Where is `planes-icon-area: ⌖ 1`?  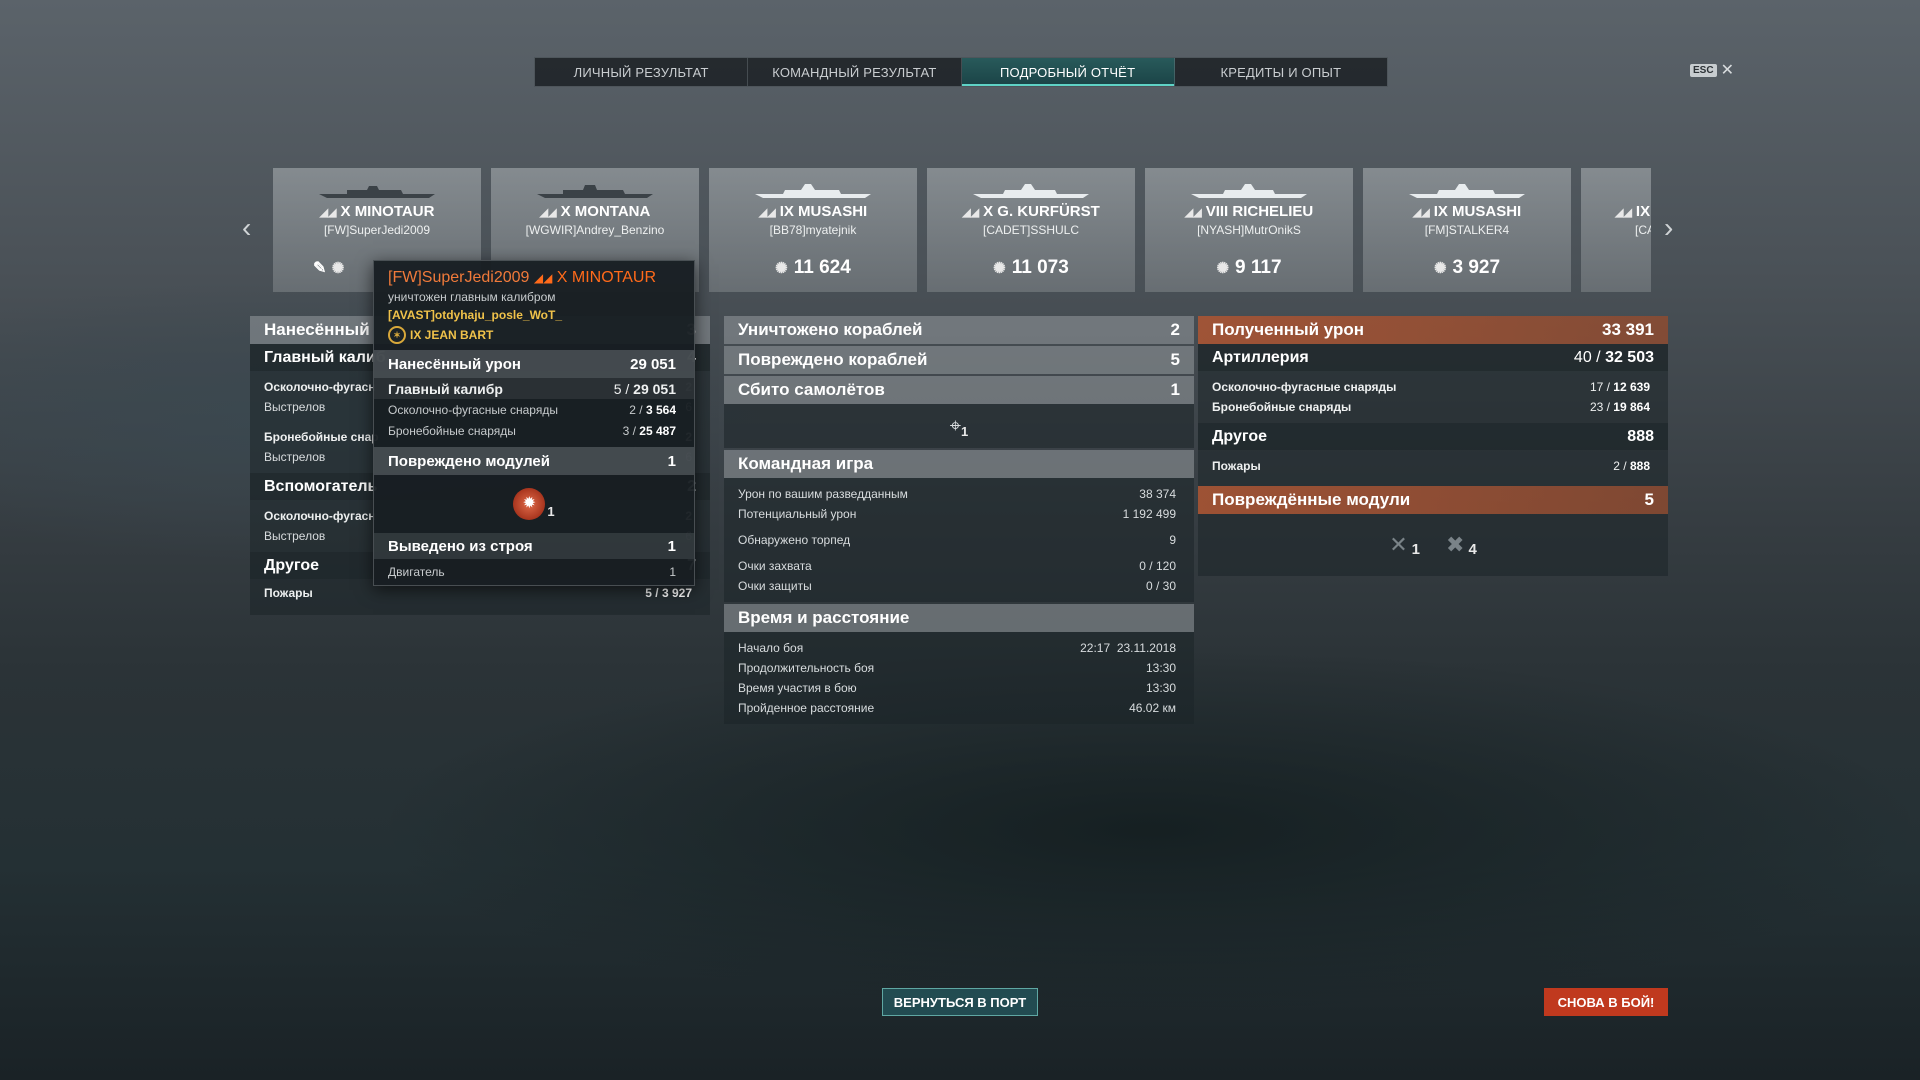
planes-icon-area: ⌖ 1 is located at coordinates (959, 426).